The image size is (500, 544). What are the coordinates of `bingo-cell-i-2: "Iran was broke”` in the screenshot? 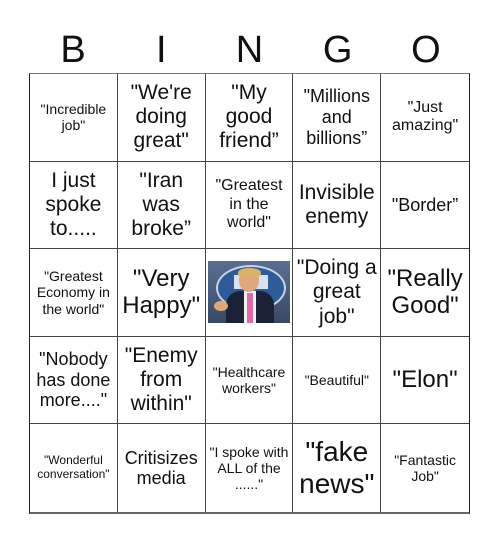 It's located at (161, 205).